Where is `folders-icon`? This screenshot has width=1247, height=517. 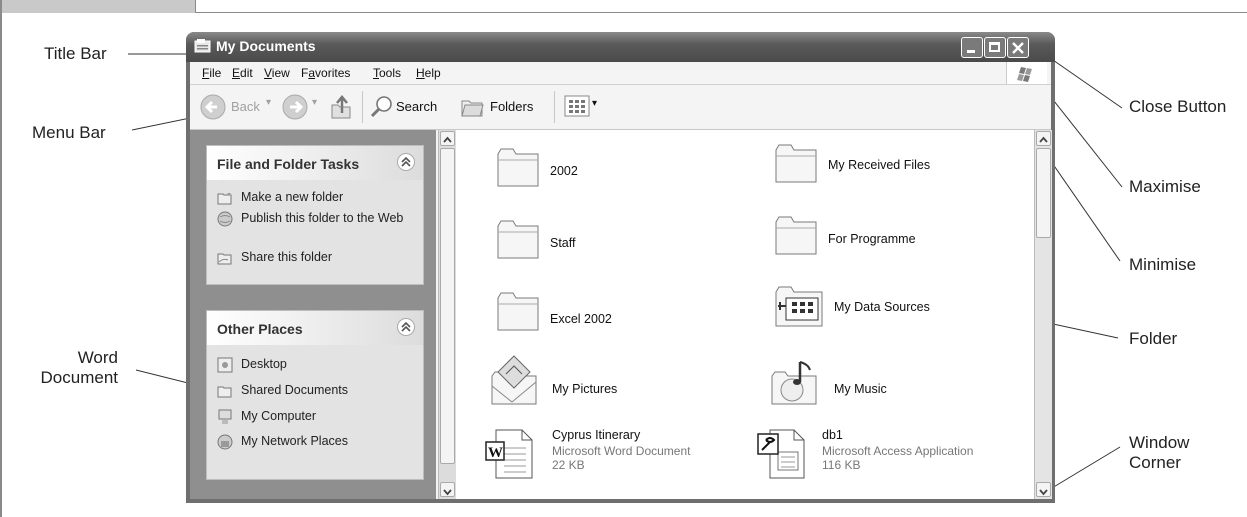 folders-icon is located at coordinates (472, 108).